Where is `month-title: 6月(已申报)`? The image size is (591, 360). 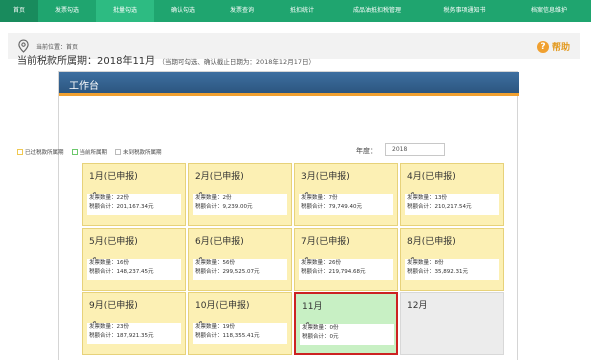
month-title: 6月(已申报) is located at coordinates (219, 242).